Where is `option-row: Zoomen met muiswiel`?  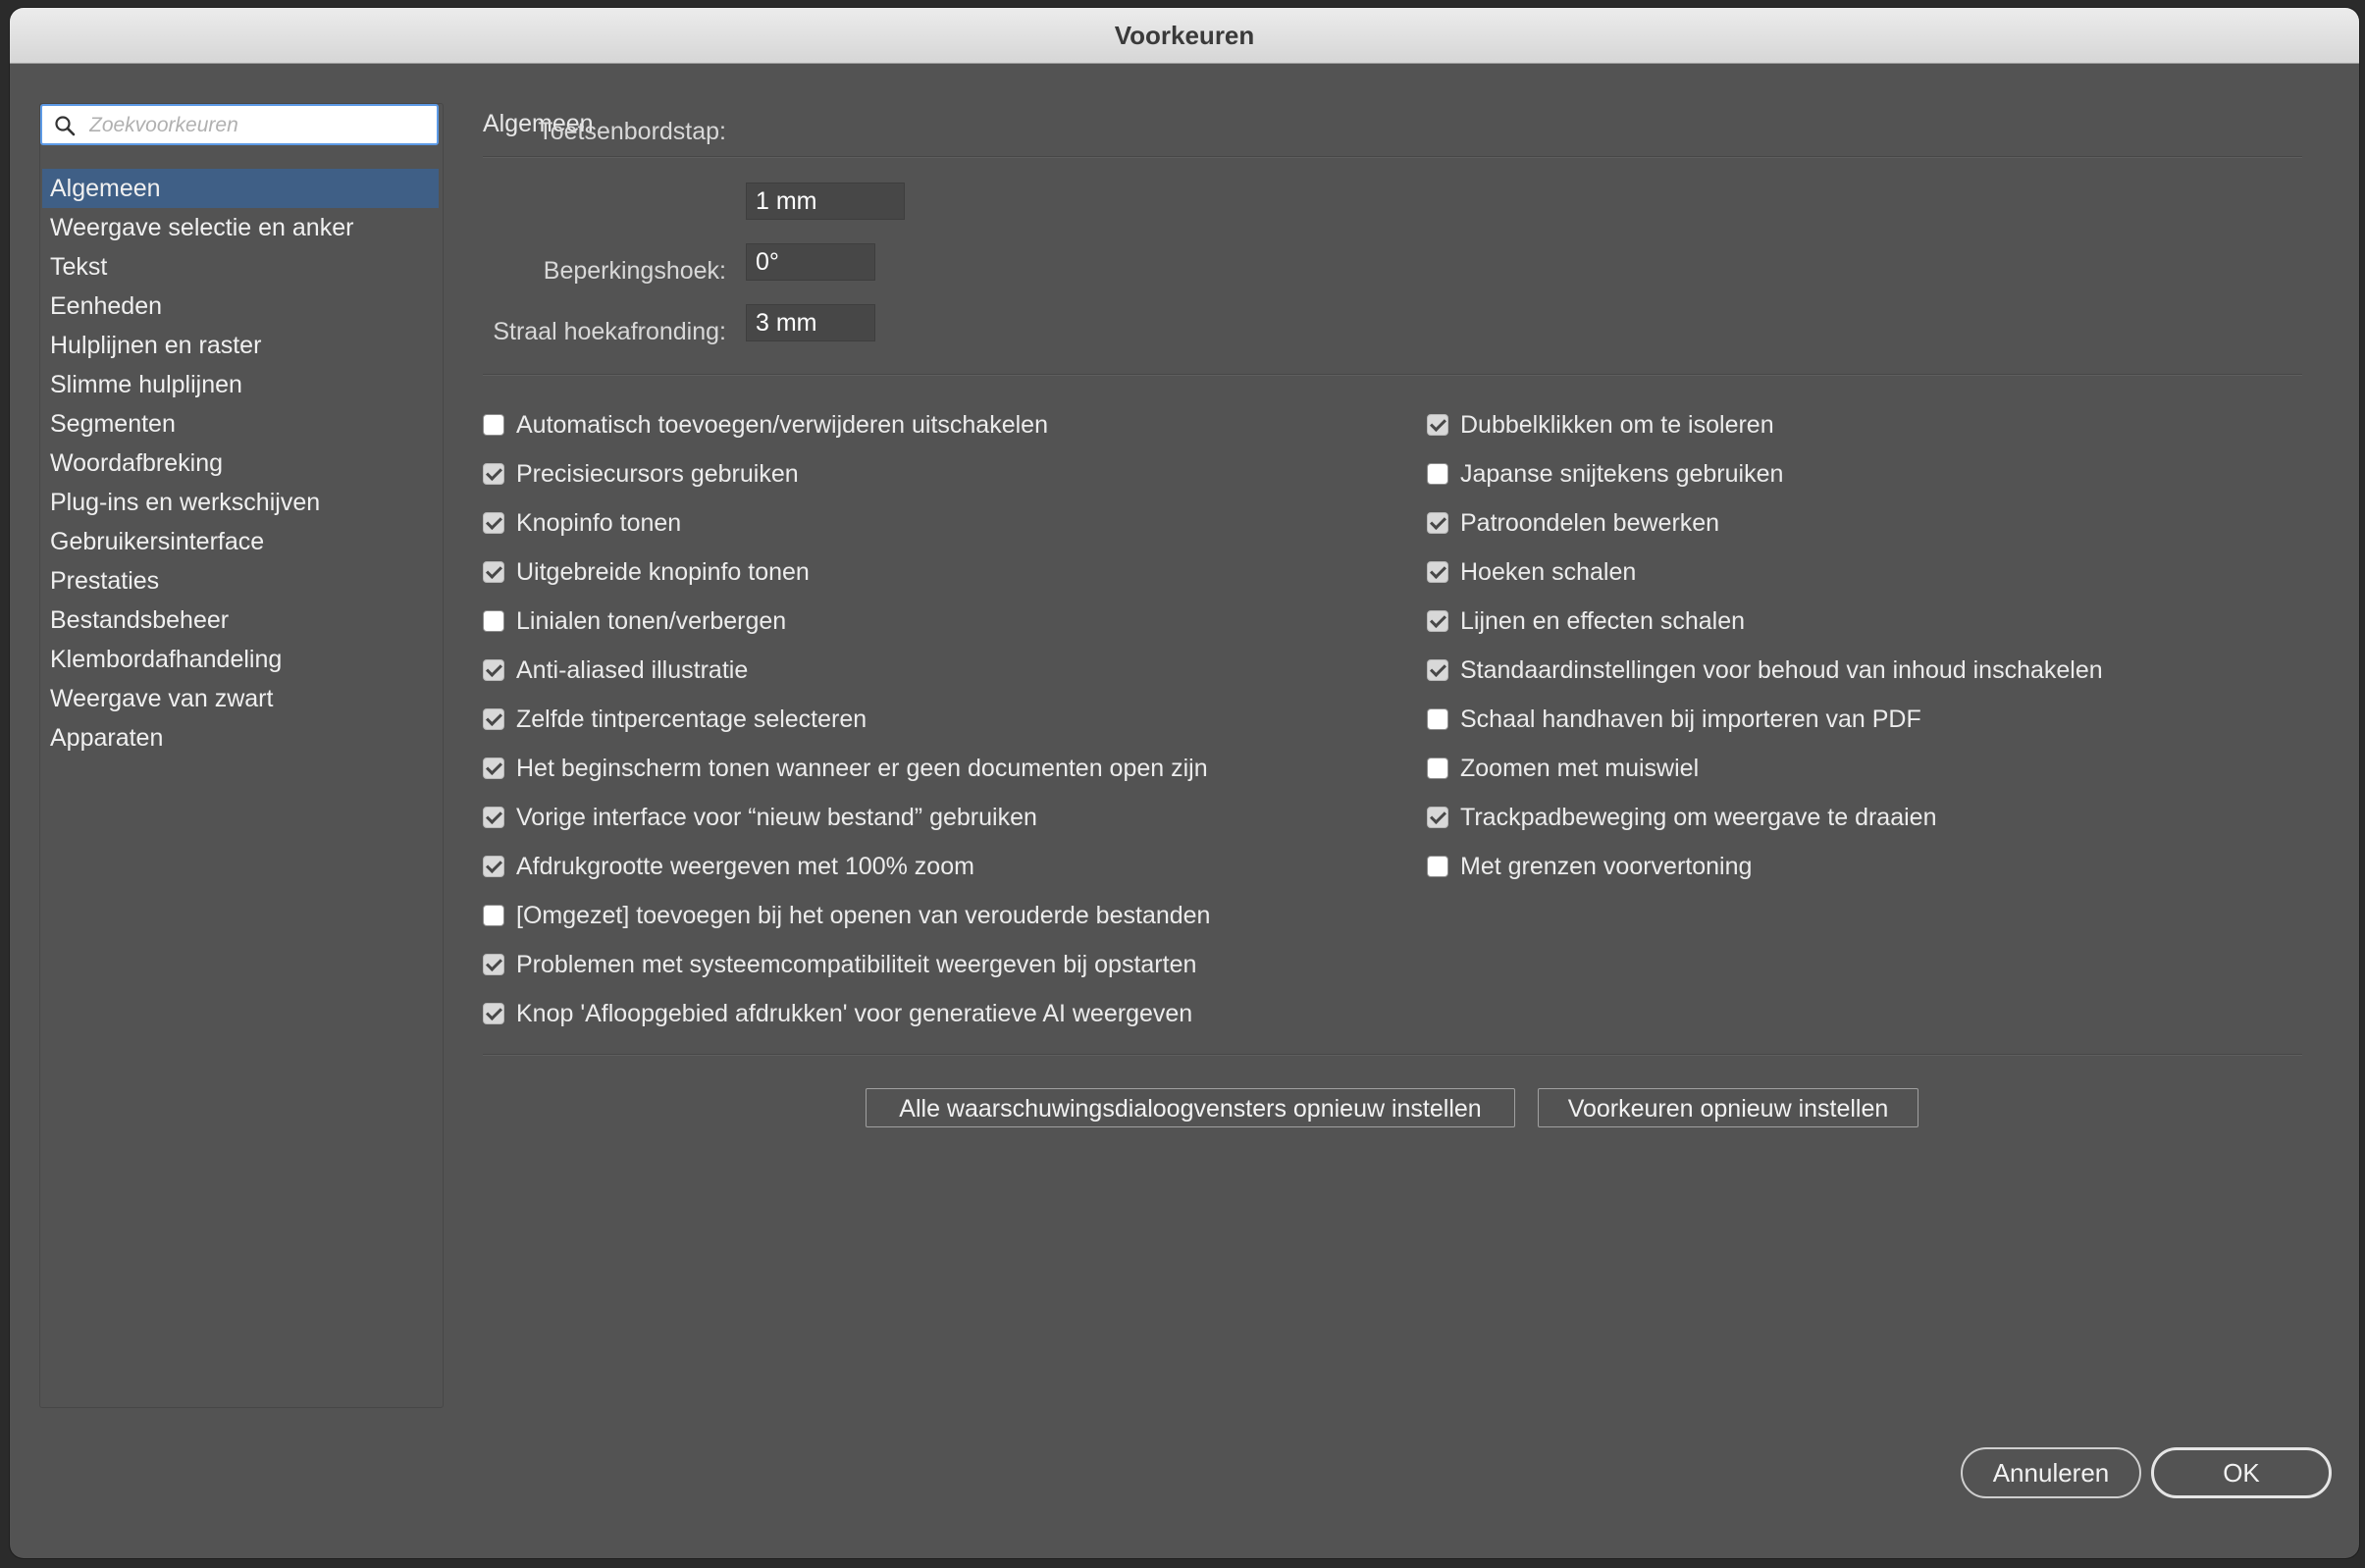 option-row: Zoomen met muiswiel is located at coordinates (1765, 768).